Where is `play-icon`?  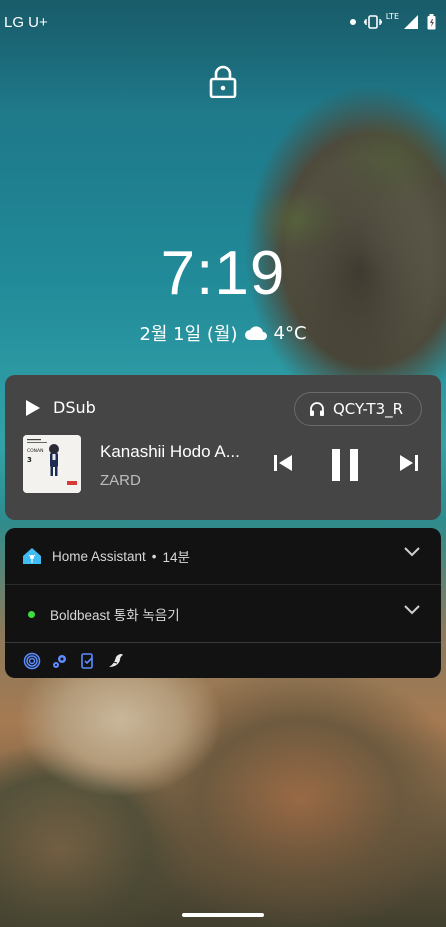 play-icon is located at coordinates (33, 407).